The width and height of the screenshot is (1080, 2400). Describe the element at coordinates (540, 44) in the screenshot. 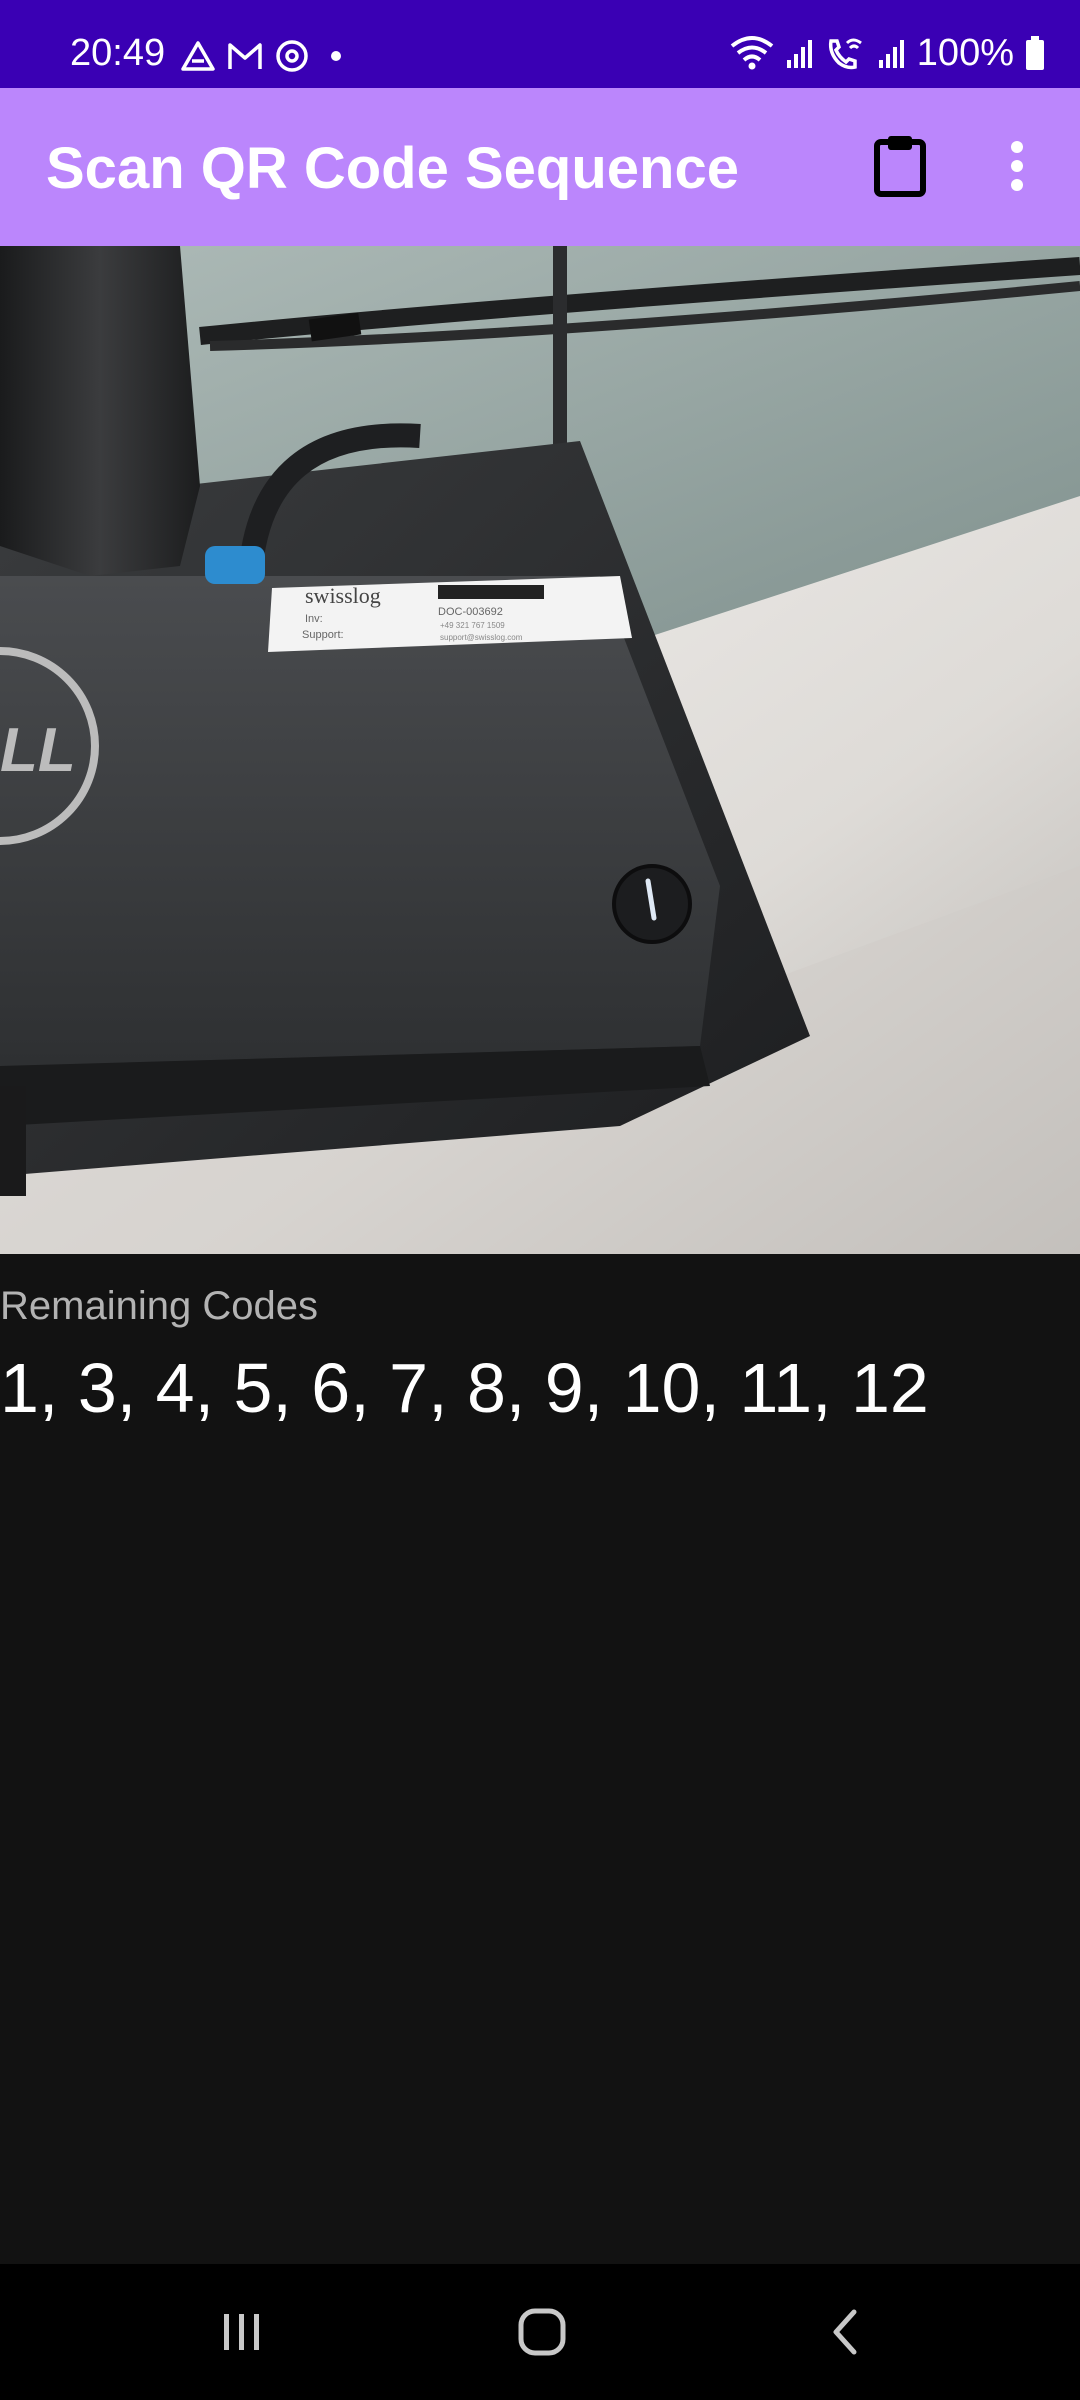

I see `status-bar: 20:49 100%` at that location.